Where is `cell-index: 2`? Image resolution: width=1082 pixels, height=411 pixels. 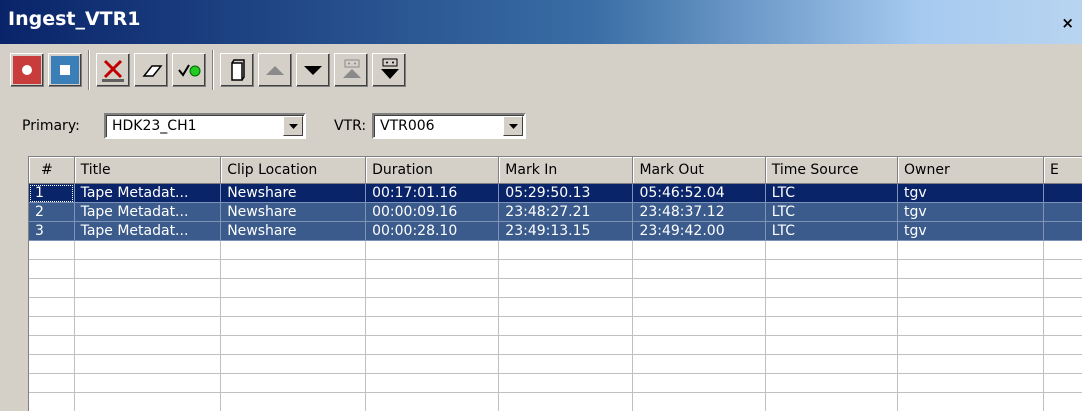
cell-index: 2 is located at coordinates (51, 212).